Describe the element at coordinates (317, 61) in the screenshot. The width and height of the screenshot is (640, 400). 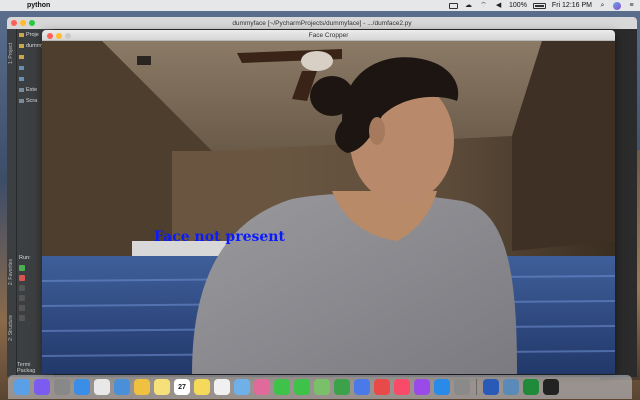
I see `ceiling-fan-light` at that location.